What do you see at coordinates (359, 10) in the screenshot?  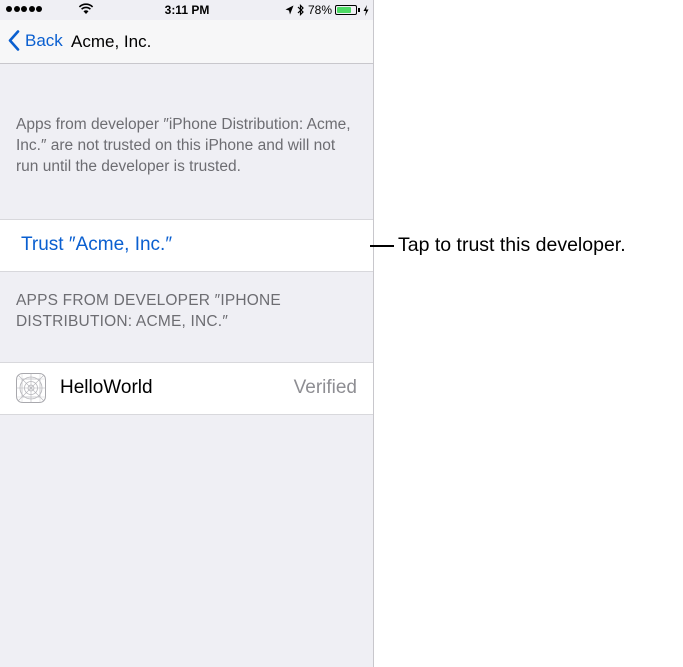 I see `battery-tip` at bounding box center [359, 10].